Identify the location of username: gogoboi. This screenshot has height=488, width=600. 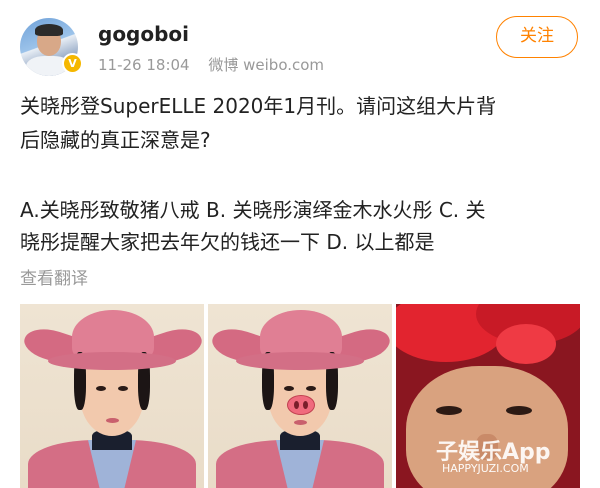
(143, 34).